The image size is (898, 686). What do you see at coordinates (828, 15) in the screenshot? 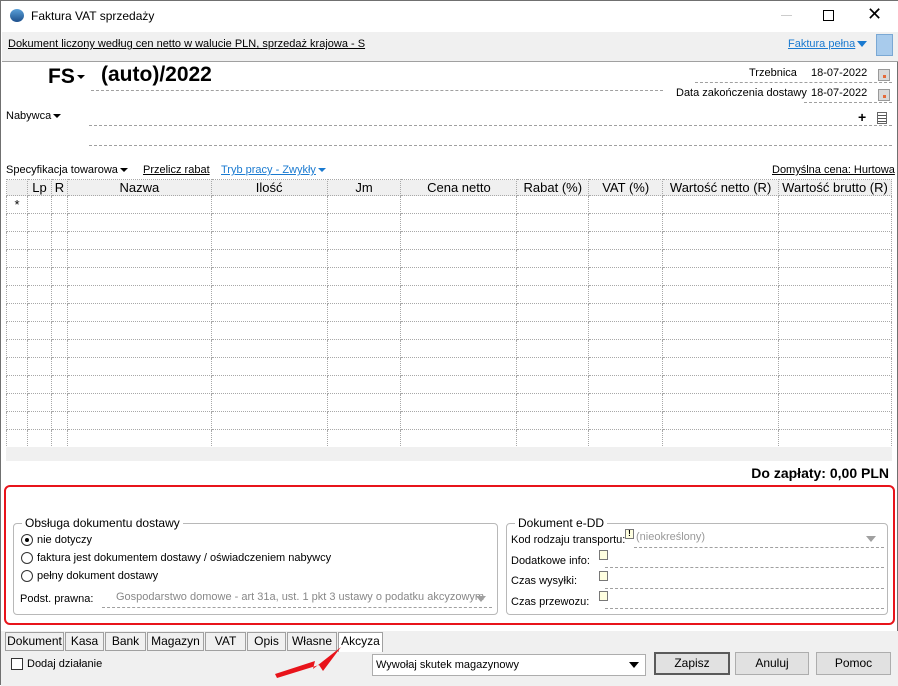
I see `maximize-icon` at bounding box center [828, 15].